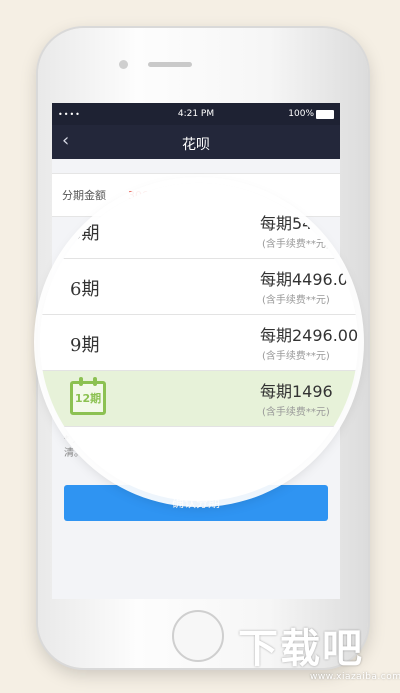 Image resolution: width=400 pixels, height=693 pixels. What do you see at coordinates (309, 335) in the screenshot?
I see `option-amount: 每期2496.00` at bounding box center [309, 335].